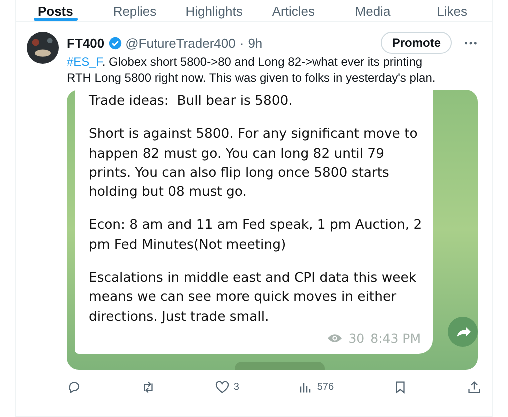 The height and width of the screenshot is (417, 508). What do you see at coordinates (254, 164) in the screenshot?
I see `message-paragraph: Short is against 5800. For any significant move to happen 82 must go. You can long 82 until 79 prints. You can also flip long once 5800 starts holding but 08 must go.` at bounding box center [254, 164].